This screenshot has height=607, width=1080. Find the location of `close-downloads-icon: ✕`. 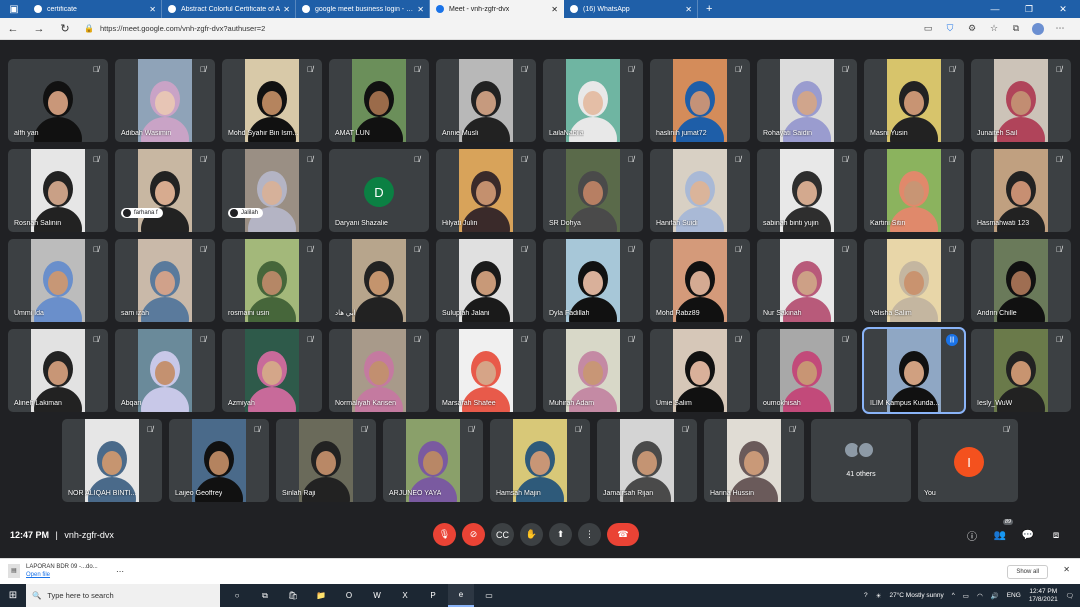

close-downloads-icon: ✕ is located at coordinates (1066, 569).